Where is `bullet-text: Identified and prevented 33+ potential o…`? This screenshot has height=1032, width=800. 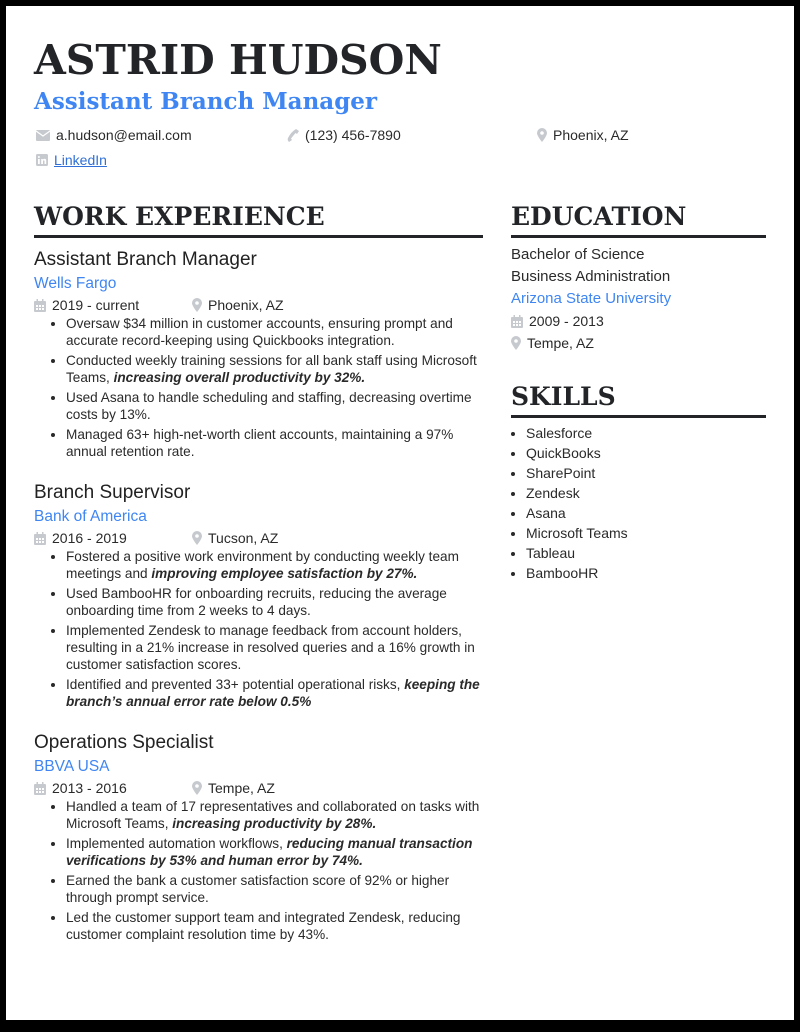
bullet-text: Identified and prevented 33+ potential o… is located at coordinates (235, 685).